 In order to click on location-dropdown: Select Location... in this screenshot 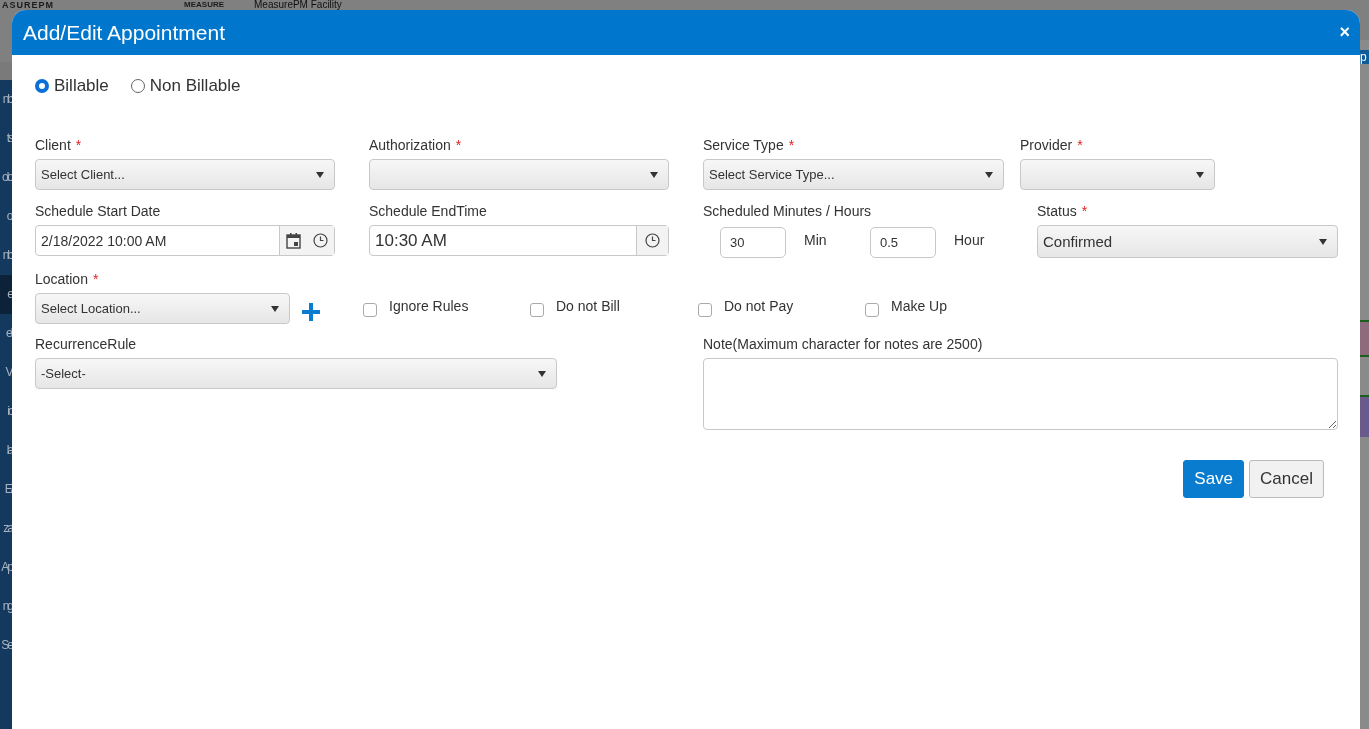, I will do `click(162, 308)`.